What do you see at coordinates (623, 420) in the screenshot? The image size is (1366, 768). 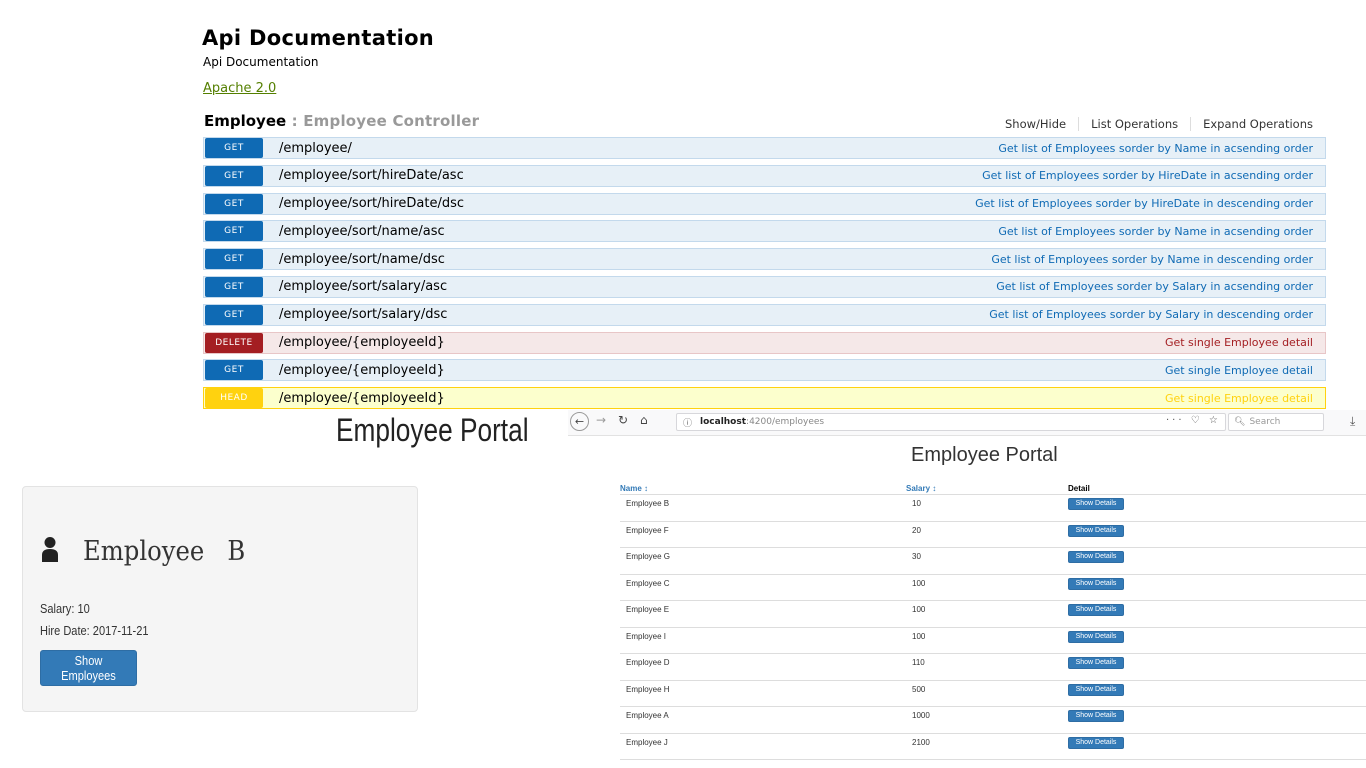 I see `reload-icon: ↻` at bounding box center [623, 420].